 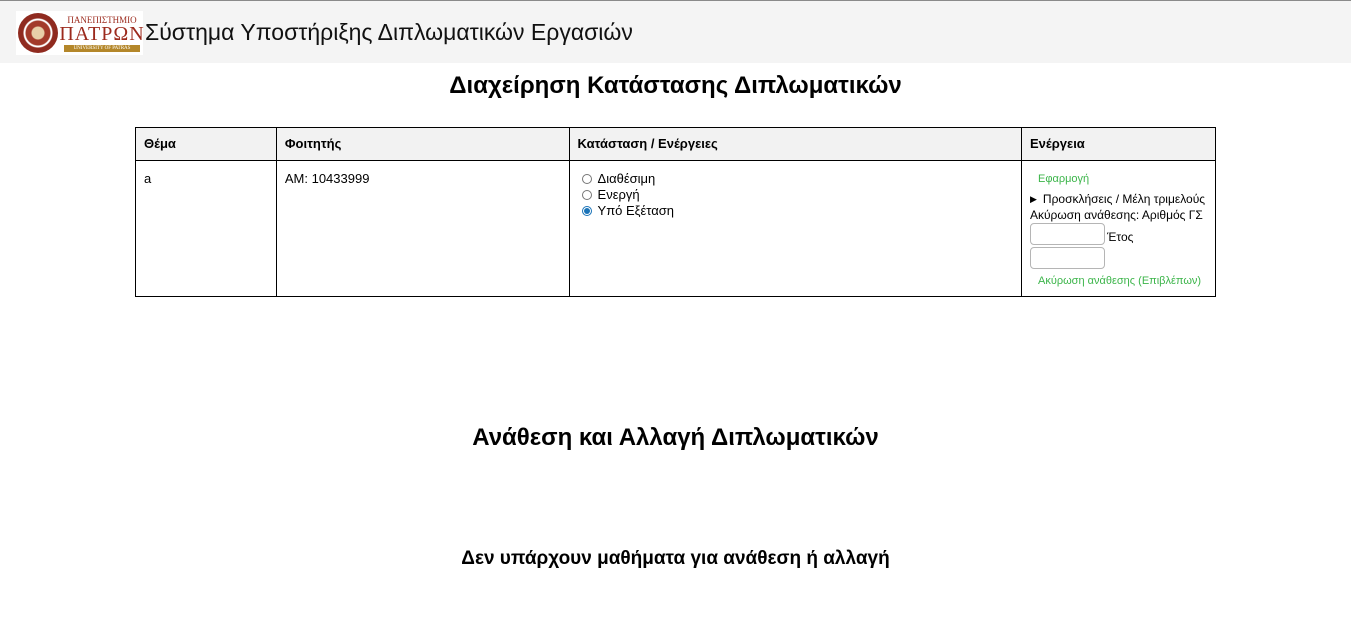 I want to click on radio-active, so click(x=586, y=195).